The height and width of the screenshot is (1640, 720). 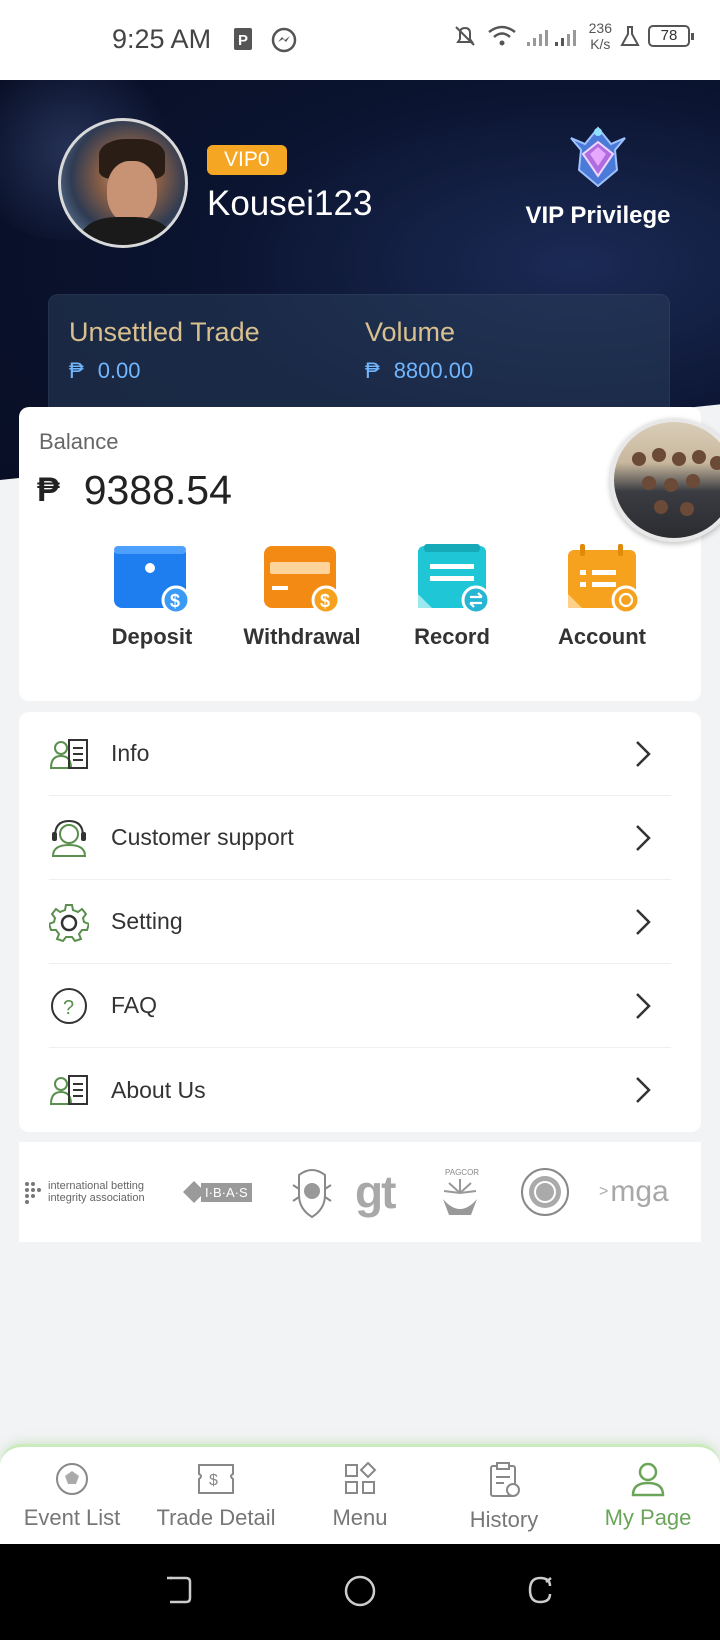 What do you see at coordinates (130, 753) in the screenshot?
I see `menu-label-info: Info` at bounding box center [130, 753].